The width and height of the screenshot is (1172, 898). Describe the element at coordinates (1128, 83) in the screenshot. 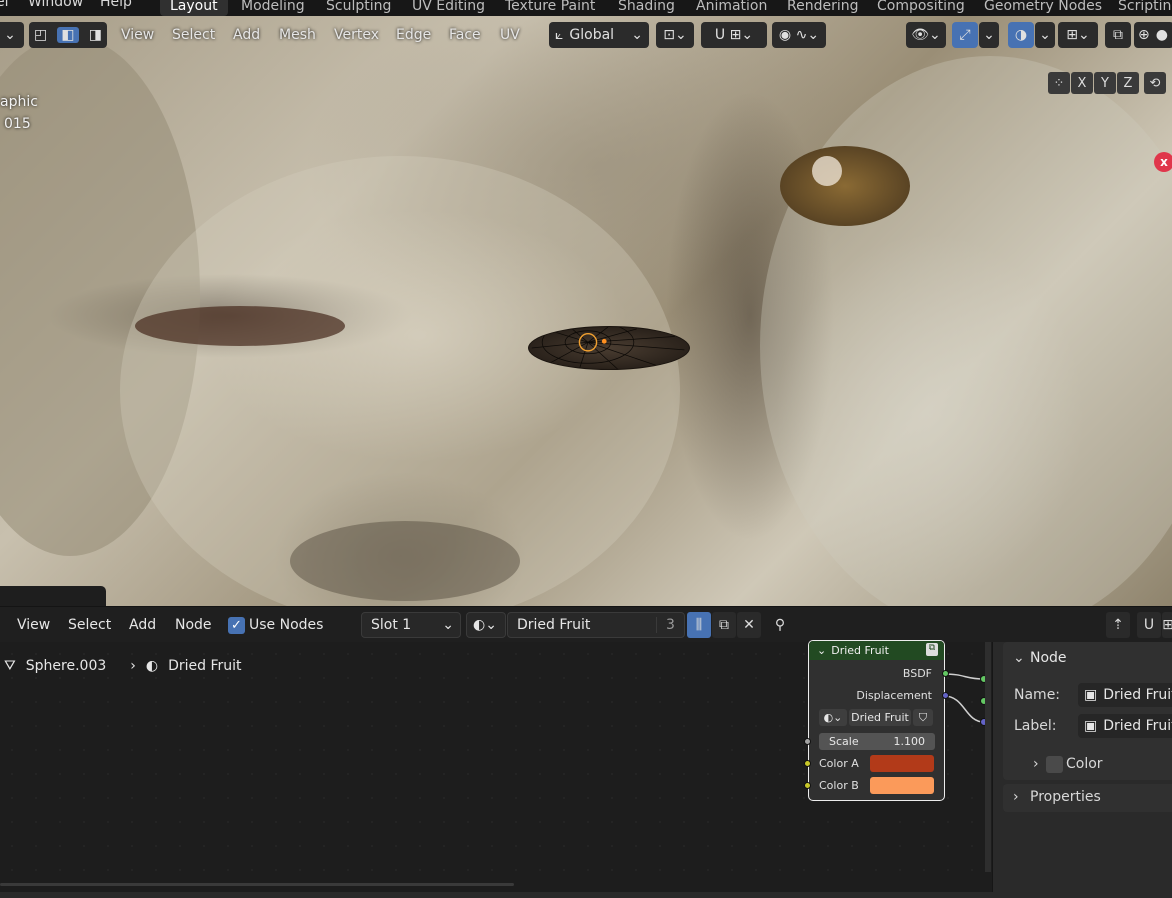

I see `axis-z-button: Z` at that location.